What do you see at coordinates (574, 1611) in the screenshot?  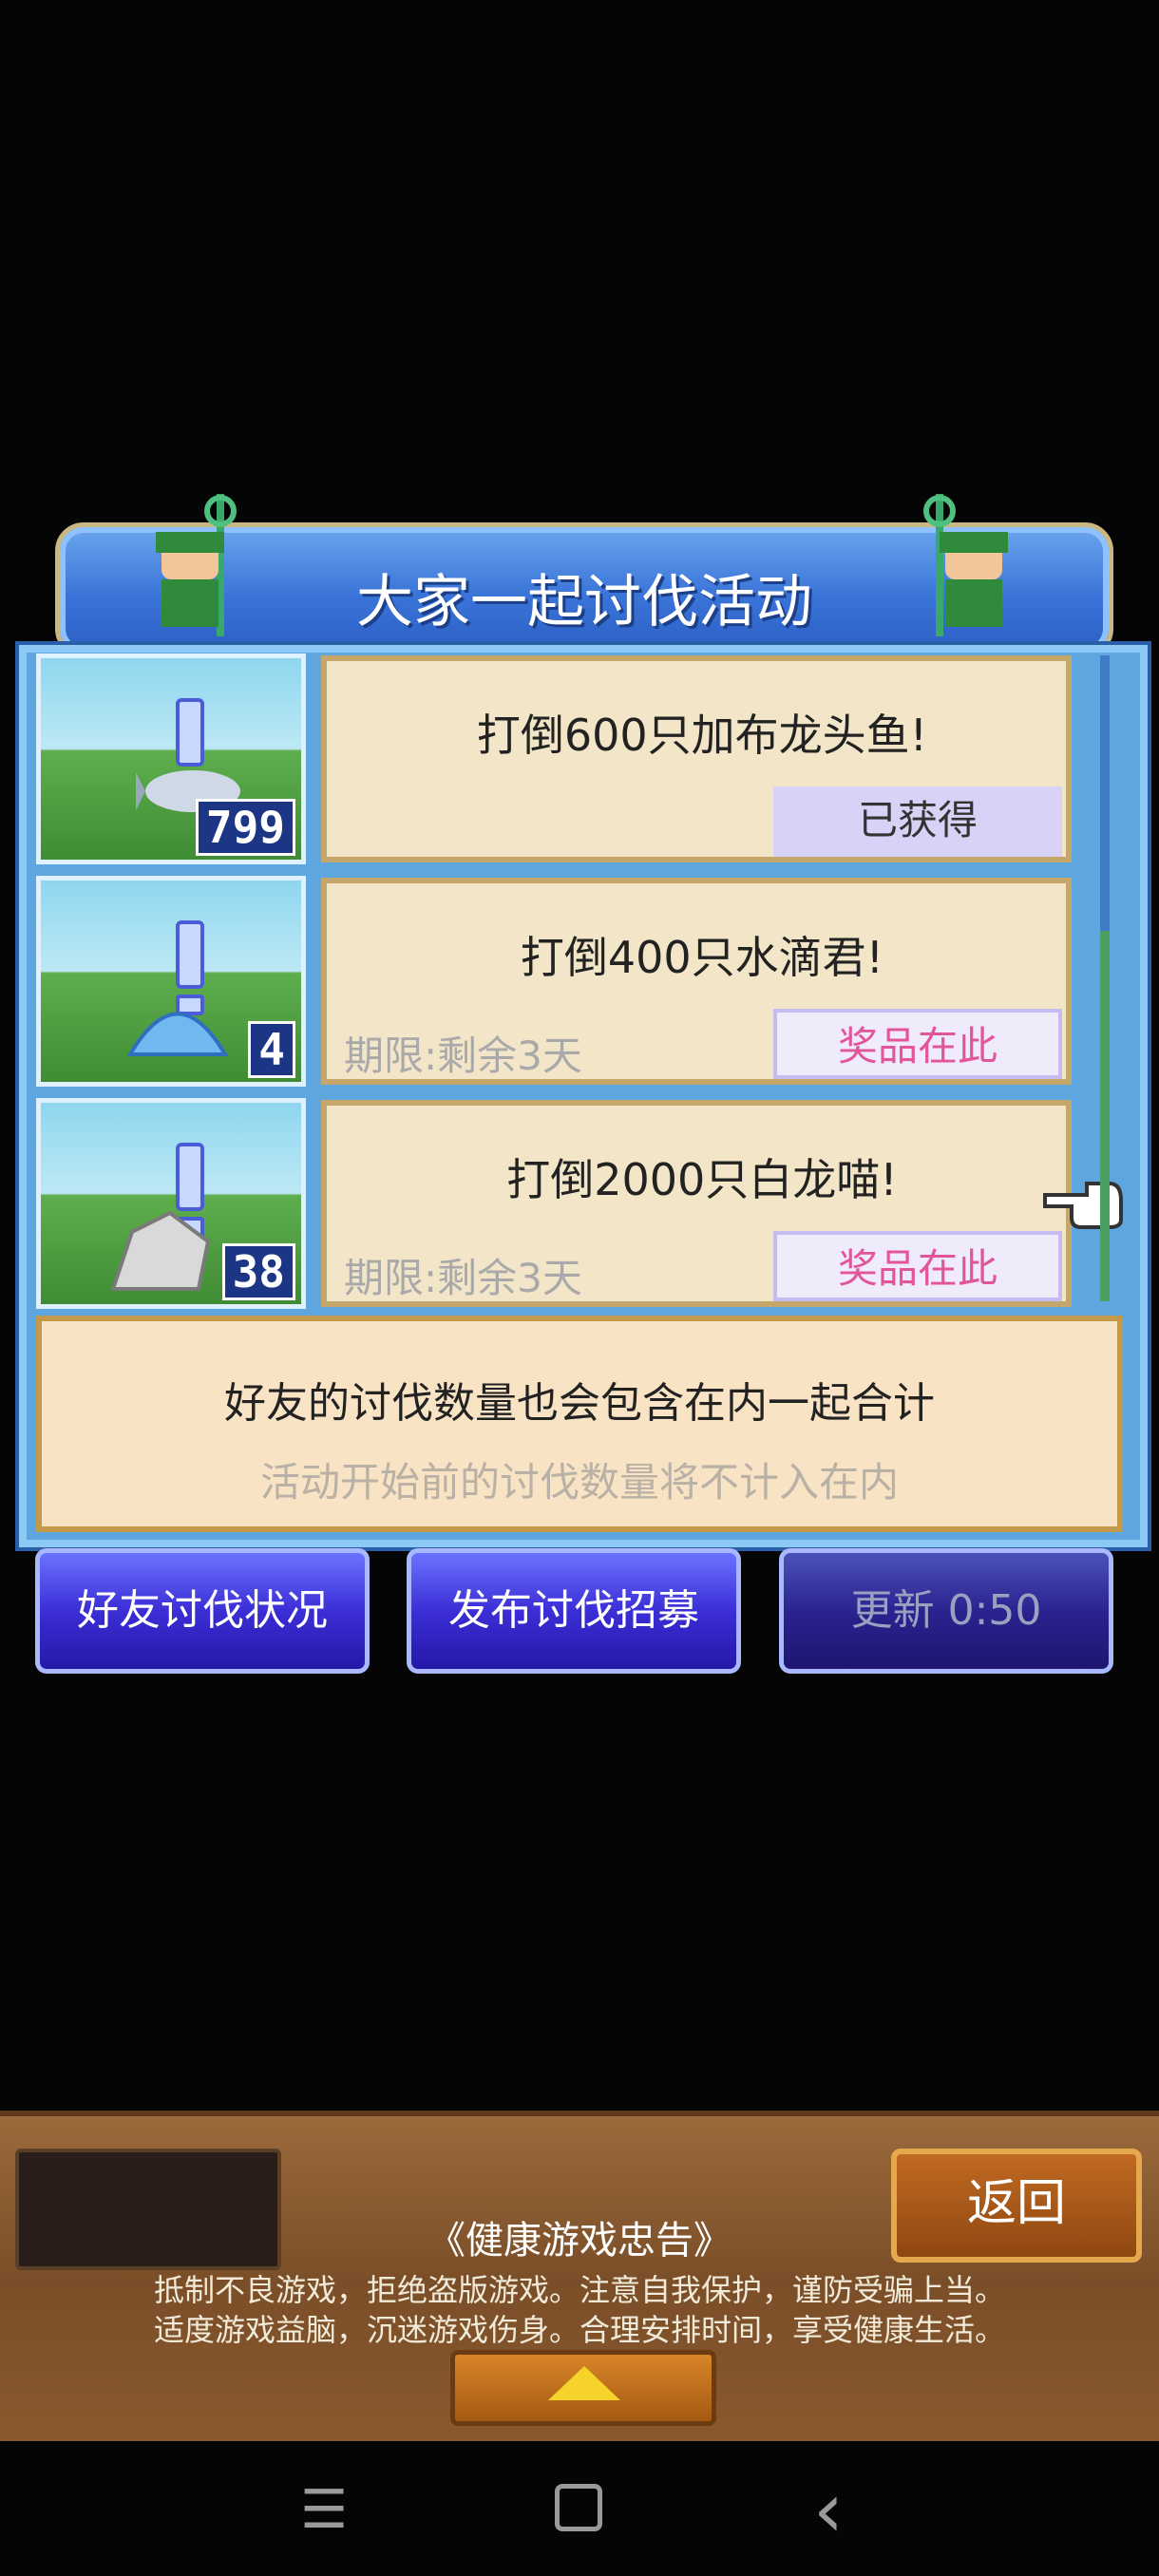 I see `publish-recruit-button: 发布讨伐招募` at bounding box center [574, 1611].